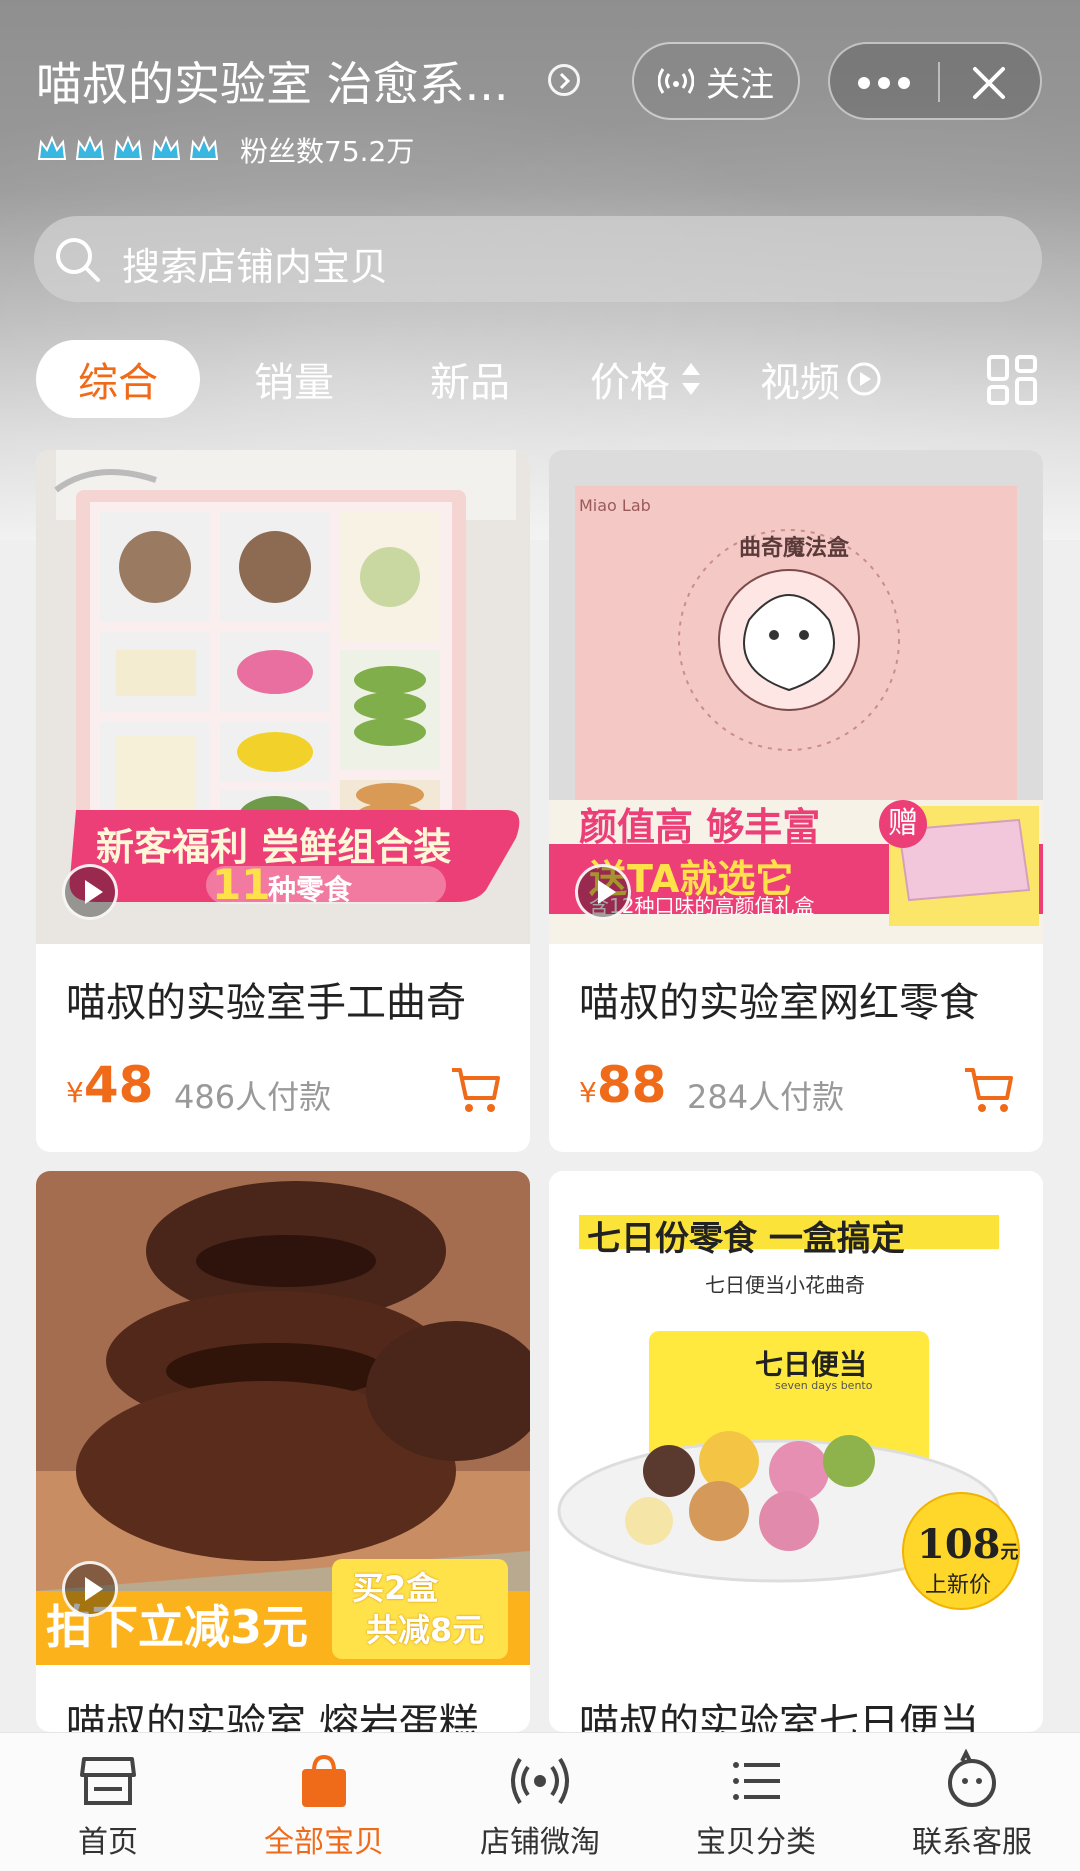 This screenshot has height=1871, width=1080. What do you see at coordinates (540, 1842) in the screenshot?
I see `nav-label: 店铺微淘` at bounding box center [540, 1842].